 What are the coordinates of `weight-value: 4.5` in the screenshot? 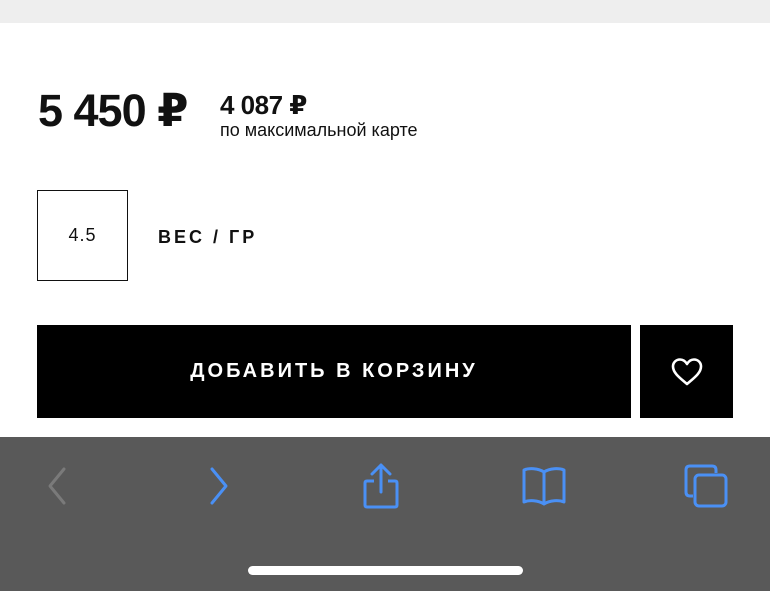 It's located at (82, 235).